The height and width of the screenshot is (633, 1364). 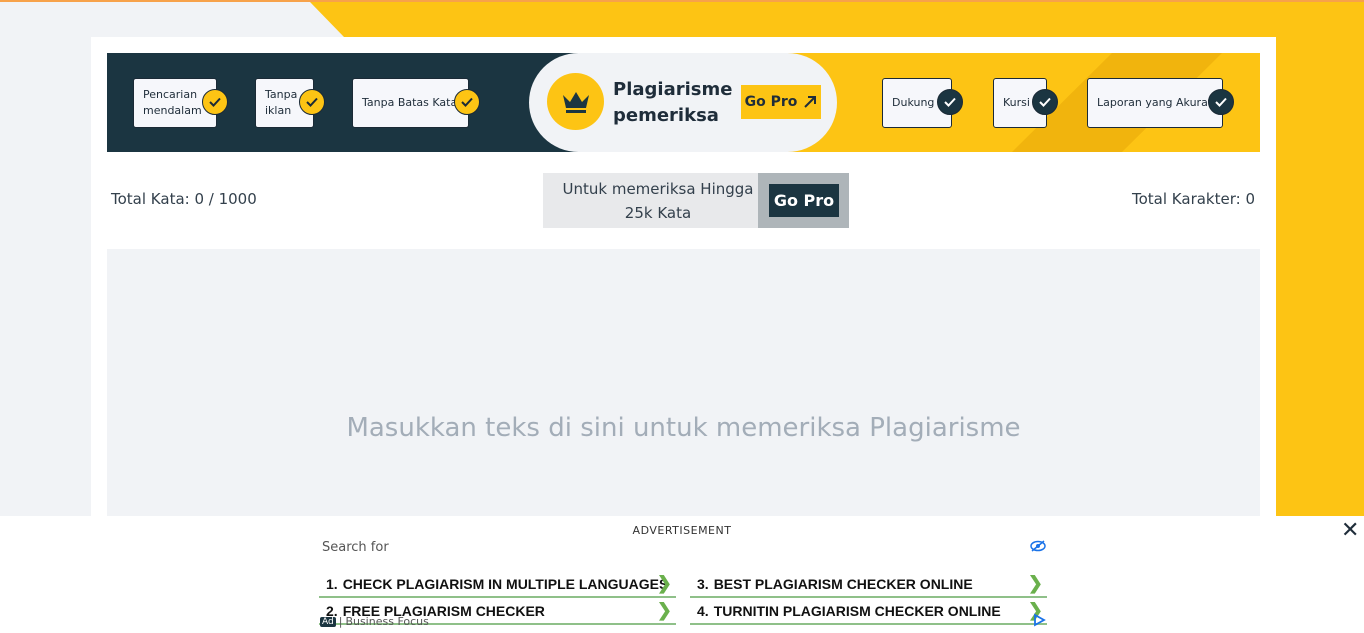 What do you see at coordinates (184, 199) in the screenshot?
I see `total-words: Total Kata: 0 / 1000` at bounding box center [184, 199].